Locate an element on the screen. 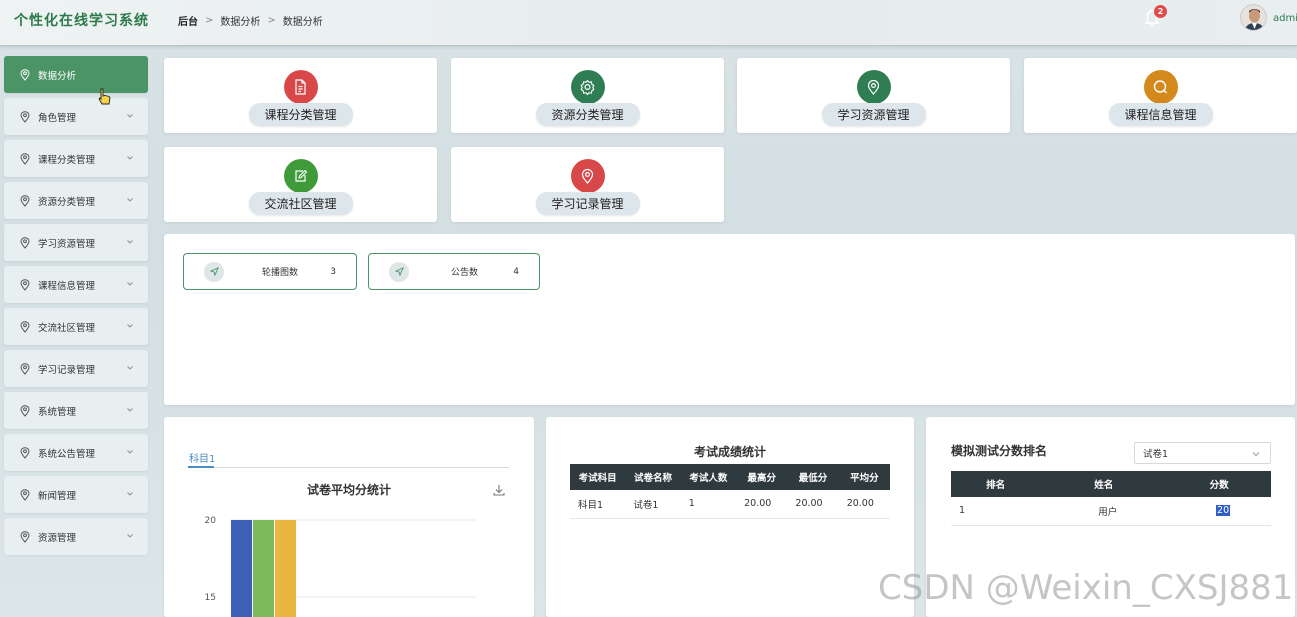 The image size is (1297, 617). module-tile-4: 交流社区管理 is located at coordinates (300, 184).